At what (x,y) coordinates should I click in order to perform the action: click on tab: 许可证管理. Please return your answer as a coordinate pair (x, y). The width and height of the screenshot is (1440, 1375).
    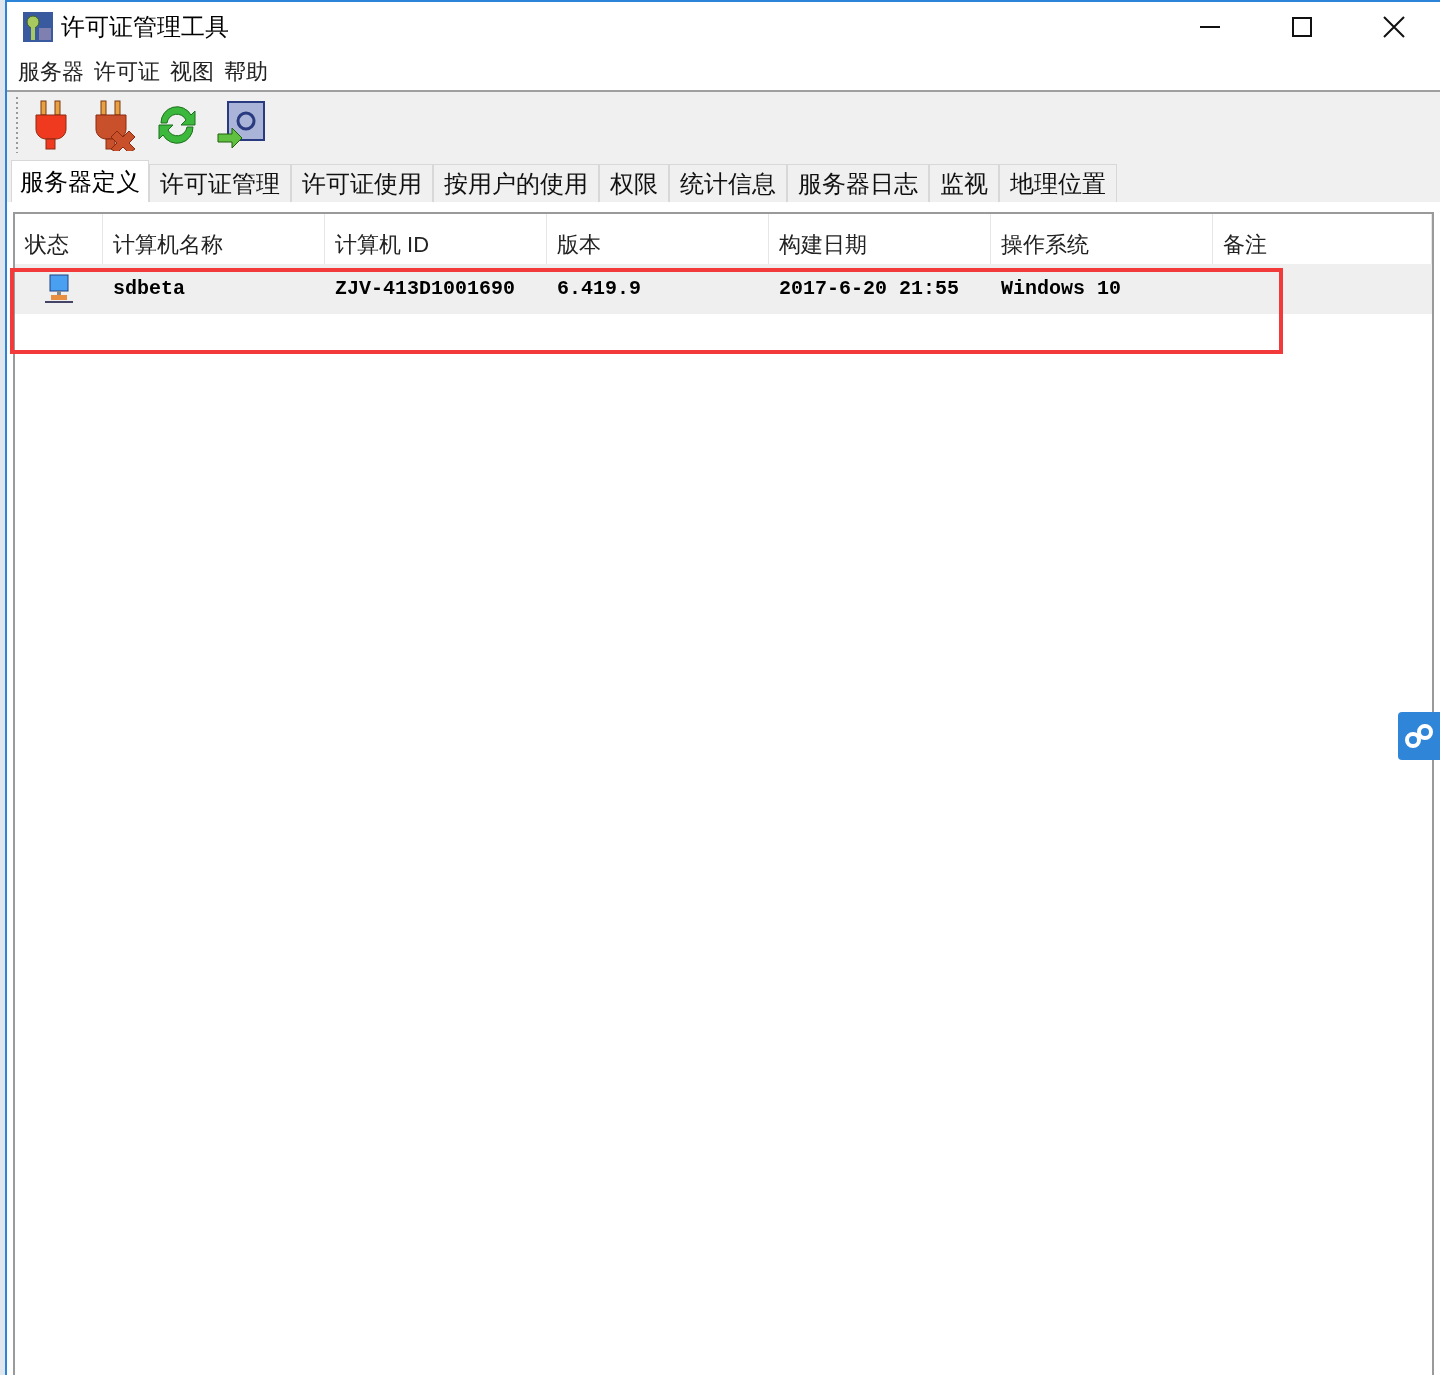
    Looking at the image, I should click on (220, 183).